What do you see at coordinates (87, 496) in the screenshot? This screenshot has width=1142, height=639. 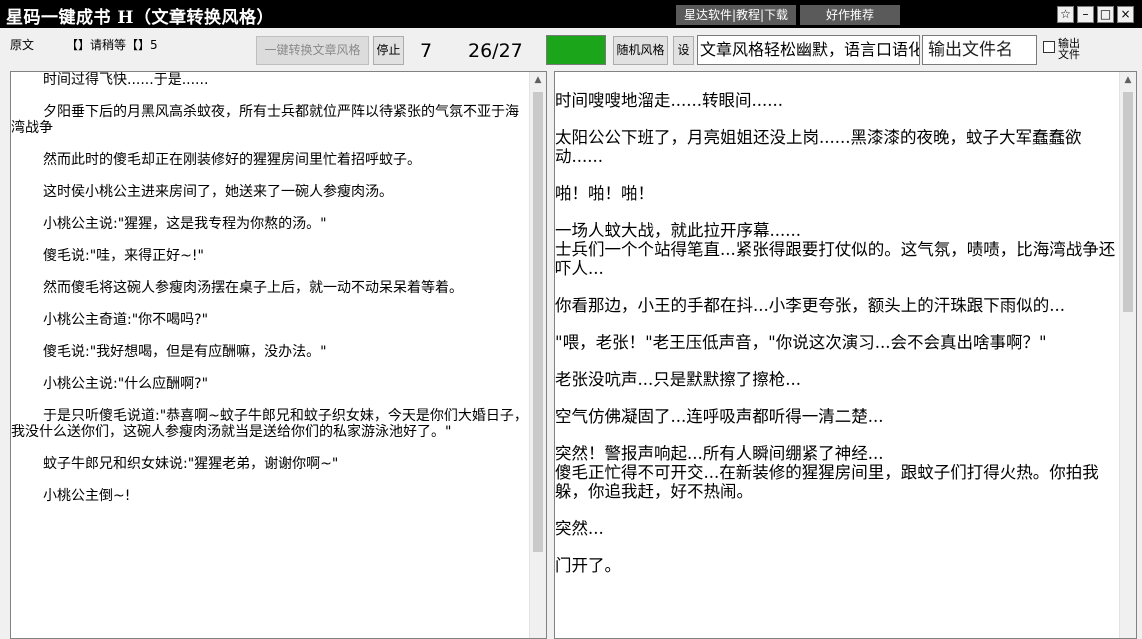 I see `text-paragraph: 小桃公主倒~!` at bounding box center [87, 496].